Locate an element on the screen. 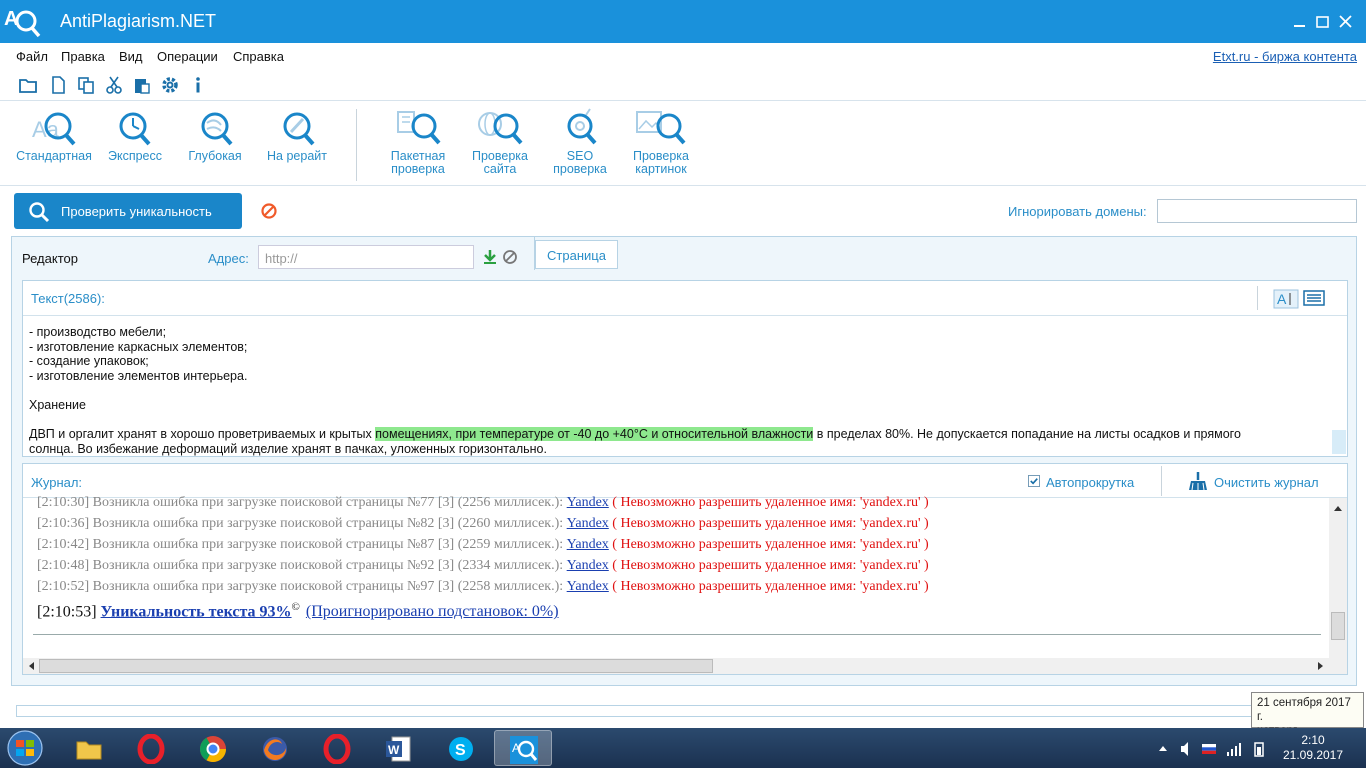  clear-log-button: Очистить журнал is located at coordinates (1266, 482).